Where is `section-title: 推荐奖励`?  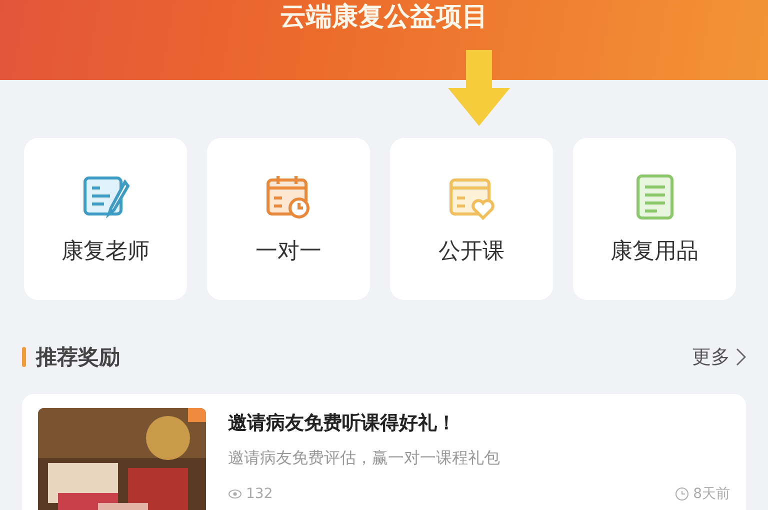
section-title: 推荐奖励 is located at coordinates (78, 357).